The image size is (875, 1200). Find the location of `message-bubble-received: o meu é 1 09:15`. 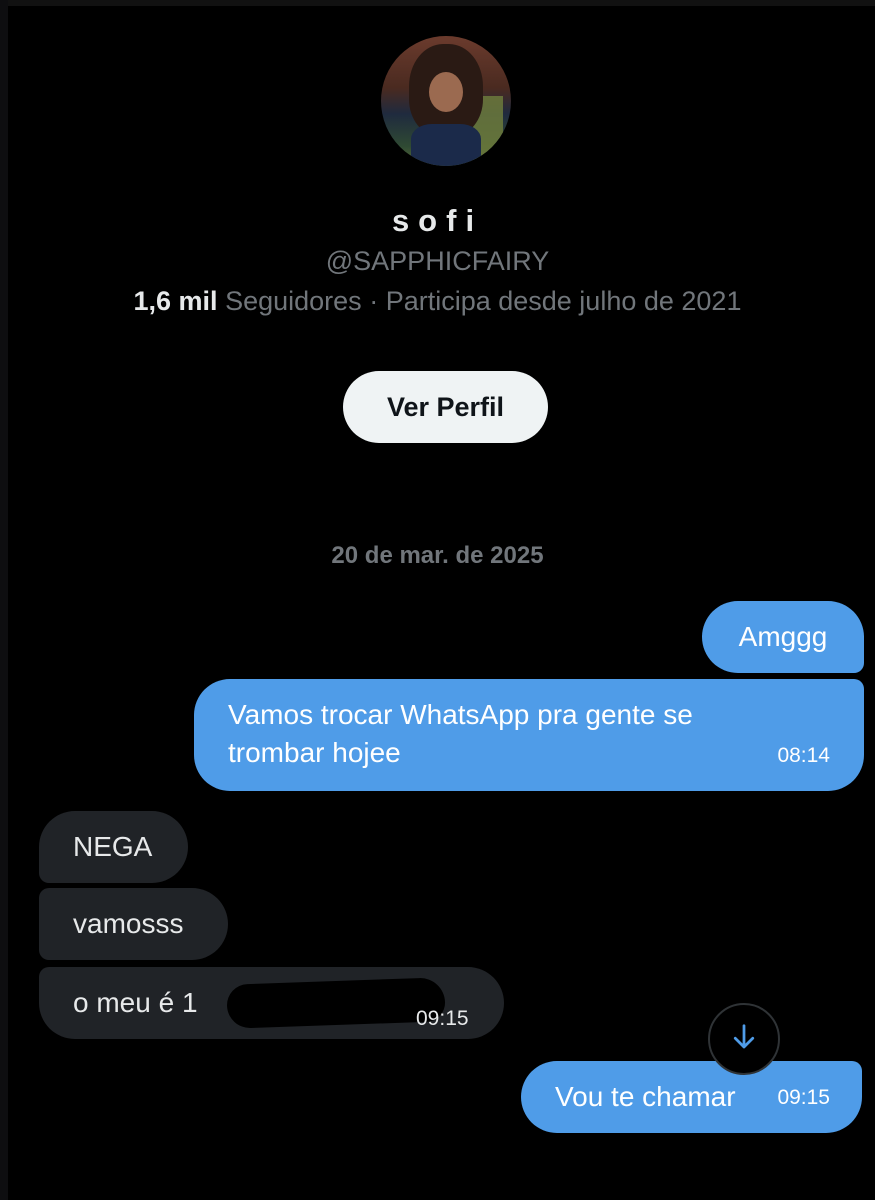

message-bubble-received: o meu é 1 09:15 is located at coordinates (271, 1003).